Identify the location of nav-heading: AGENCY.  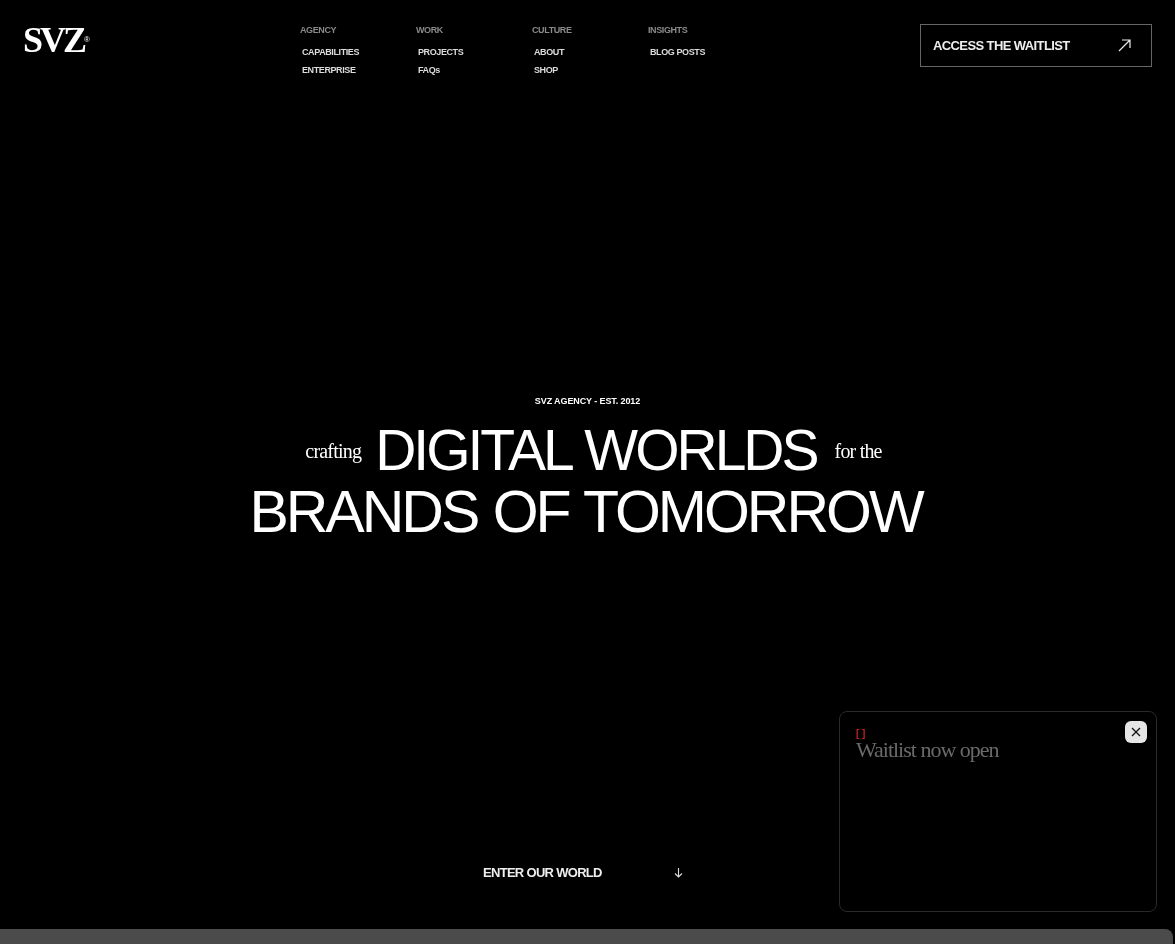
(319, 30).